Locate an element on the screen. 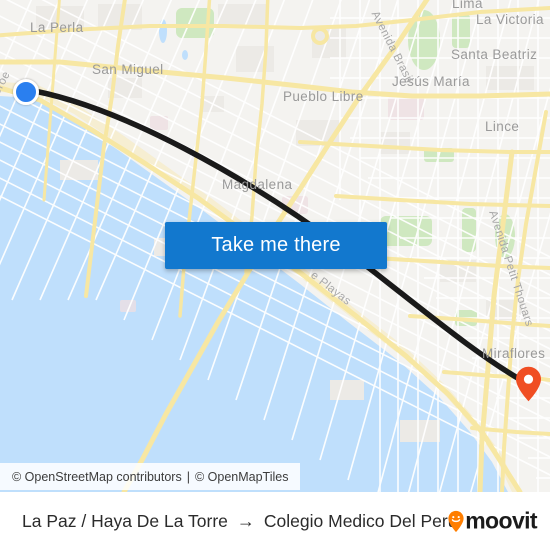 Image resolution: width=550 pixels, height=550 pixels. take-me-there-button: Take me there is located at coordinates (276, 245).